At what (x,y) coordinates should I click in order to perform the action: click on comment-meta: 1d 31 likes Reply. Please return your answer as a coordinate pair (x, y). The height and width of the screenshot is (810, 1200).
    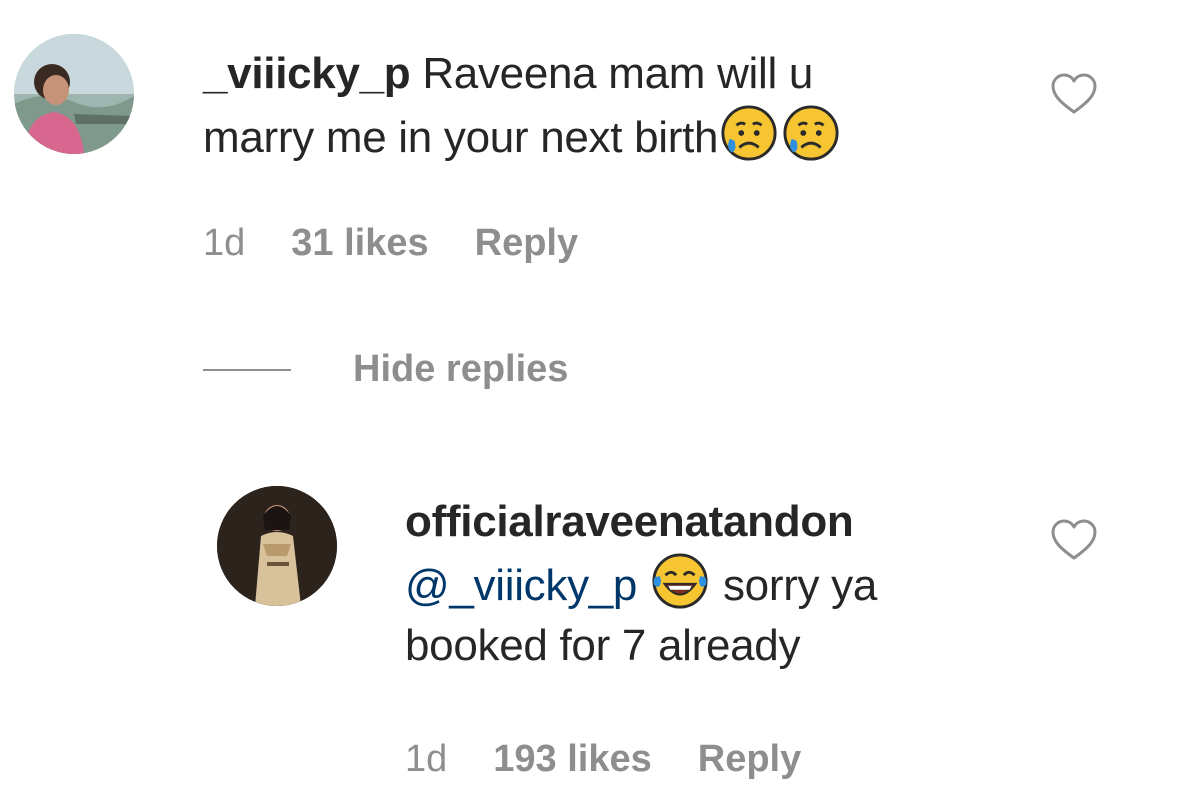
    Looking at the image, I should click on (390, 243).